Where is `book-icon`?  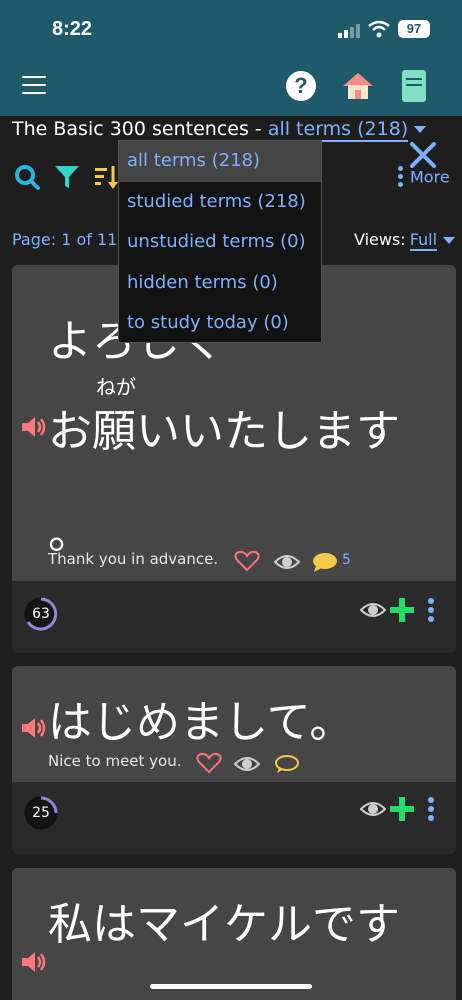 book-icon is located at coordinates (414, 86).